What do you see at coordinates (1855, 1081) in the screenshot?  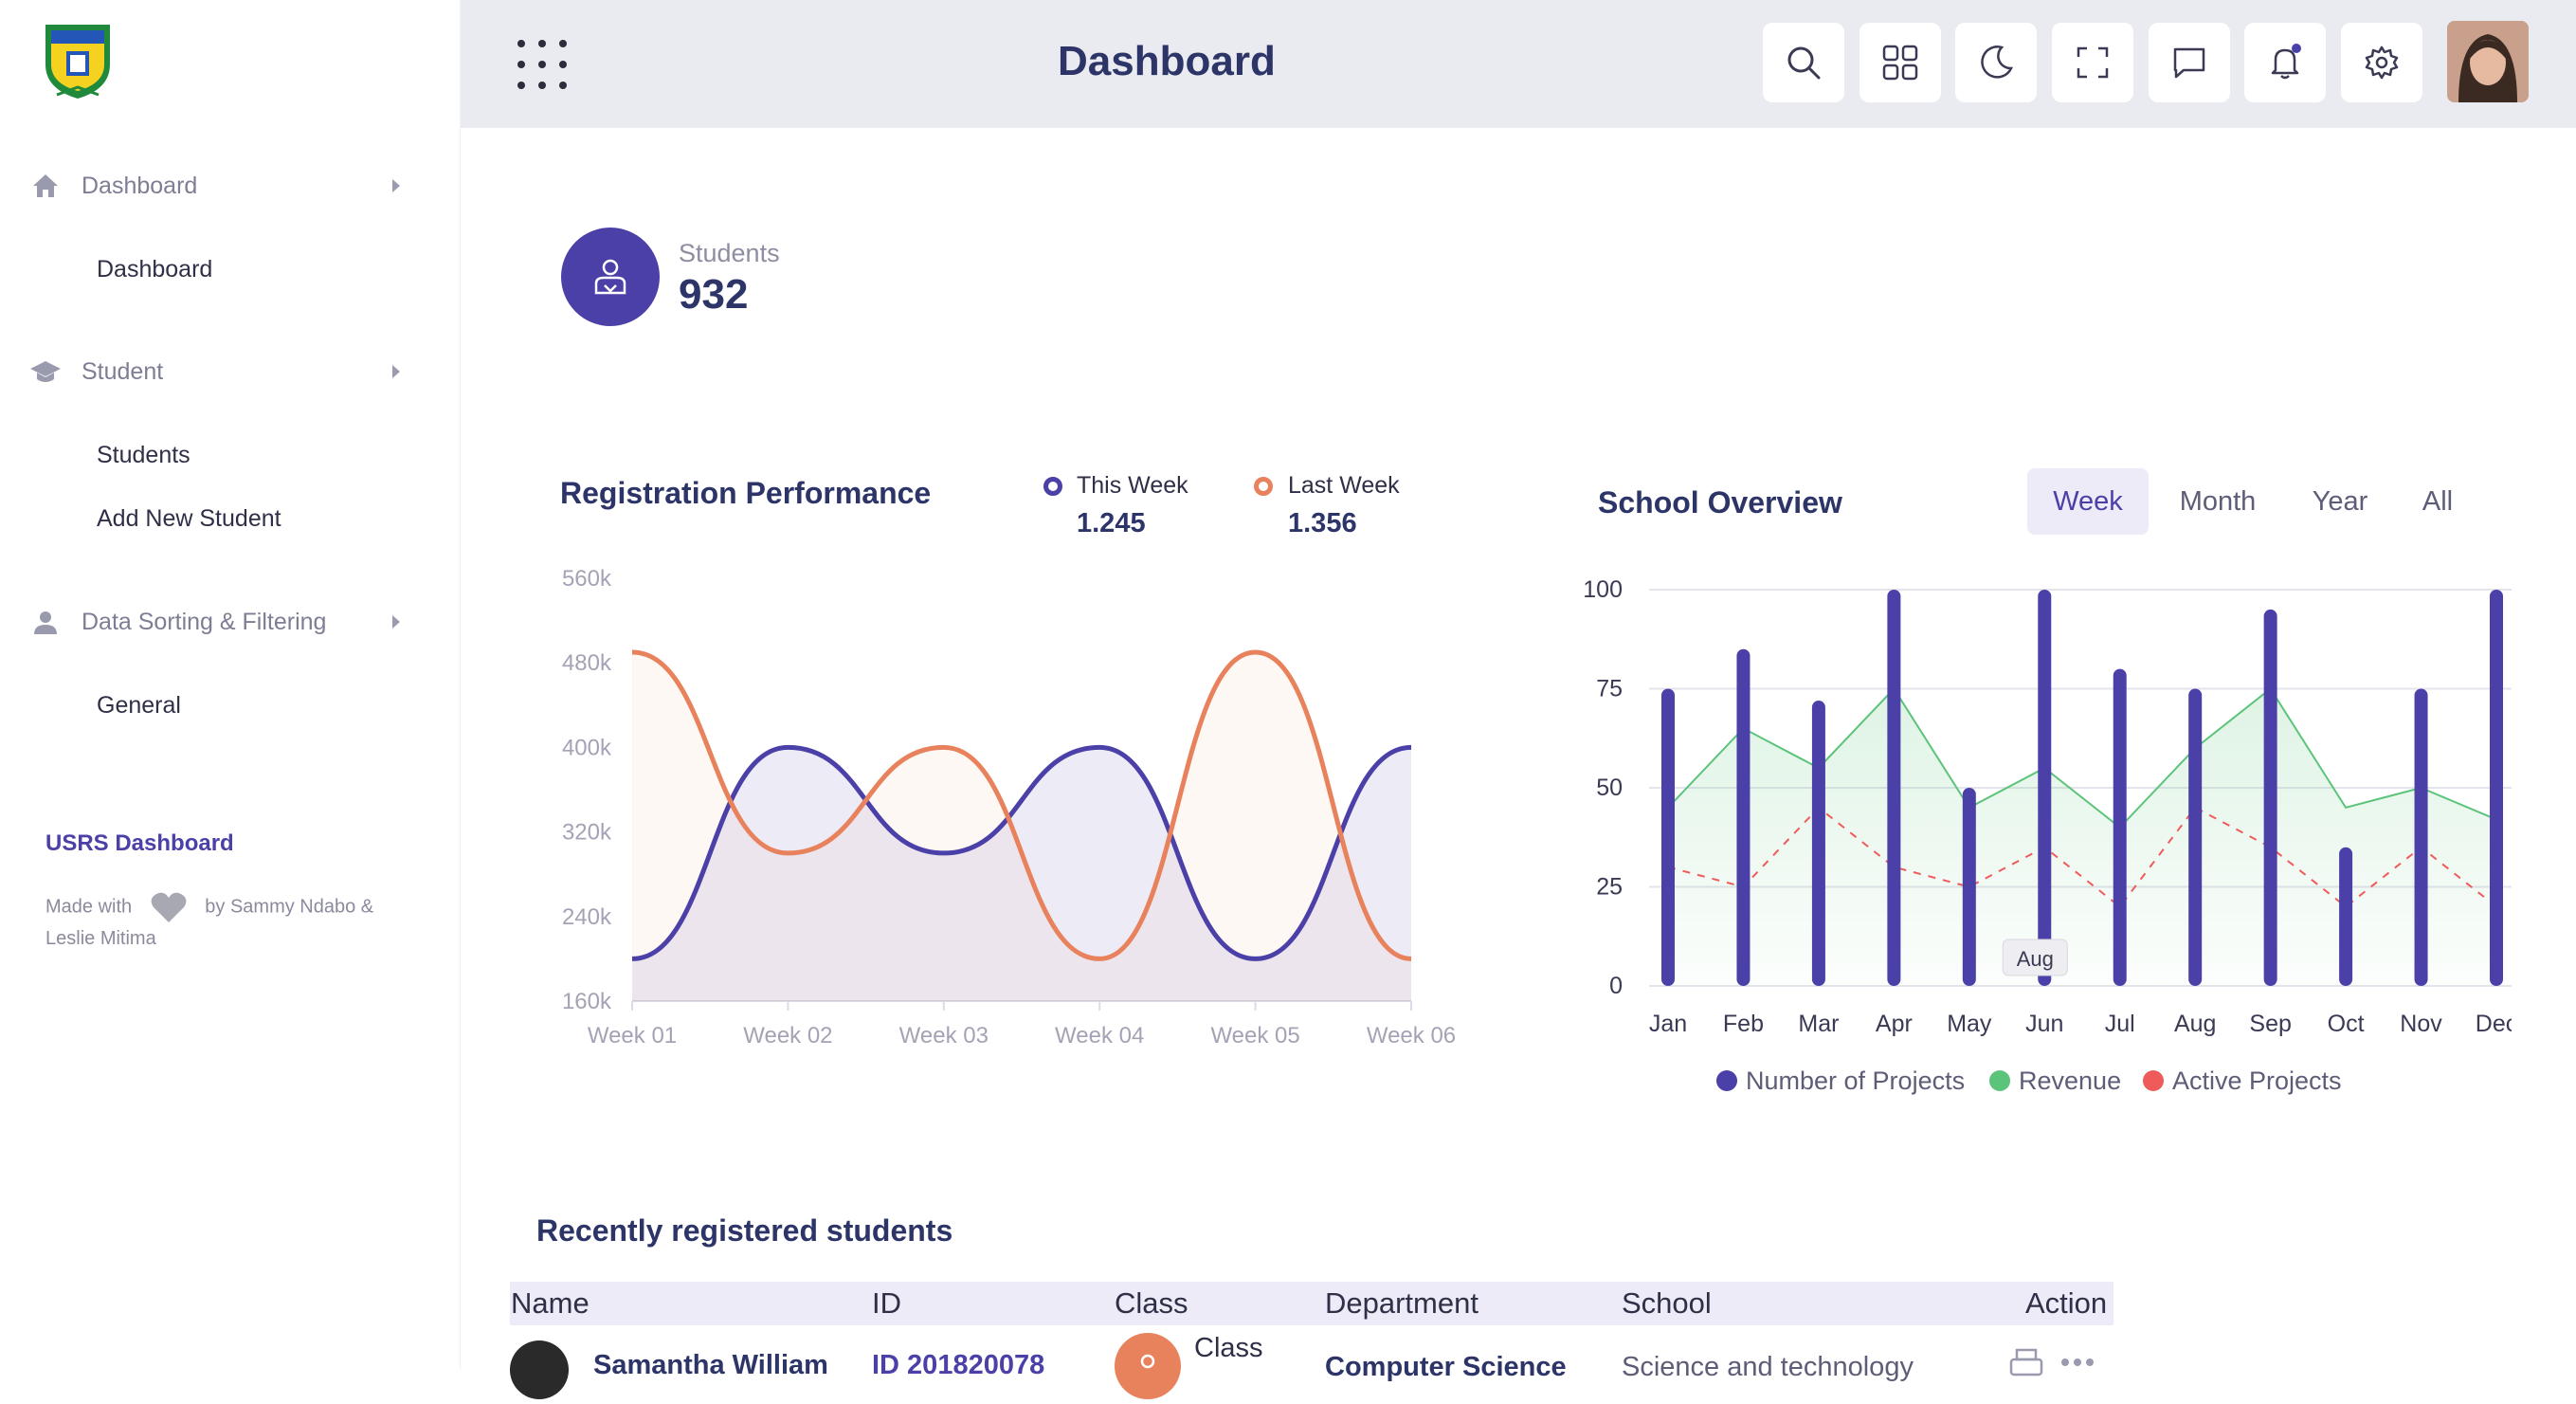 I see `legend-label: Number of Projects` at bounding box center [1855, 1081].